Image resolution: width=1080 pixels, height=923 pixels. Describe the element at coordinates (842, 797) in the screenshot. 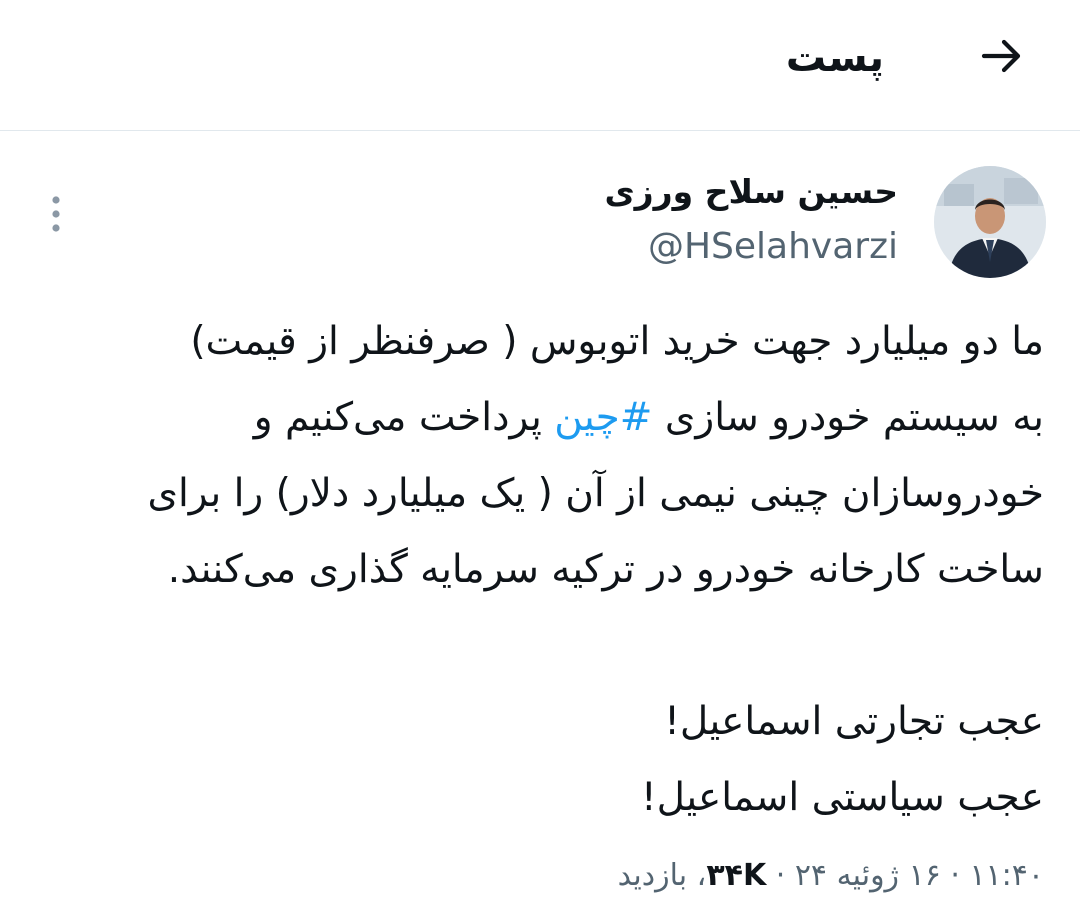

I see `tweet-line: عجب سیاستی اسماعیل!` at that location.